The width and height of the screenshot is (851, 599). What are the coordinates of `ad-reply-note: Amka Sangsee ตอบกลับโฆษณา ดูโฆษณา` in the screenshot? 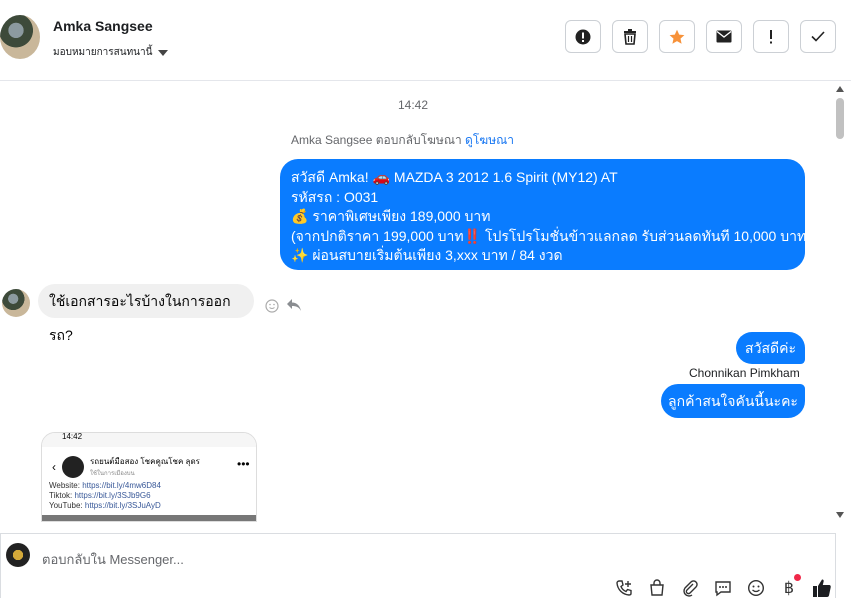 It's located at (402, 140).